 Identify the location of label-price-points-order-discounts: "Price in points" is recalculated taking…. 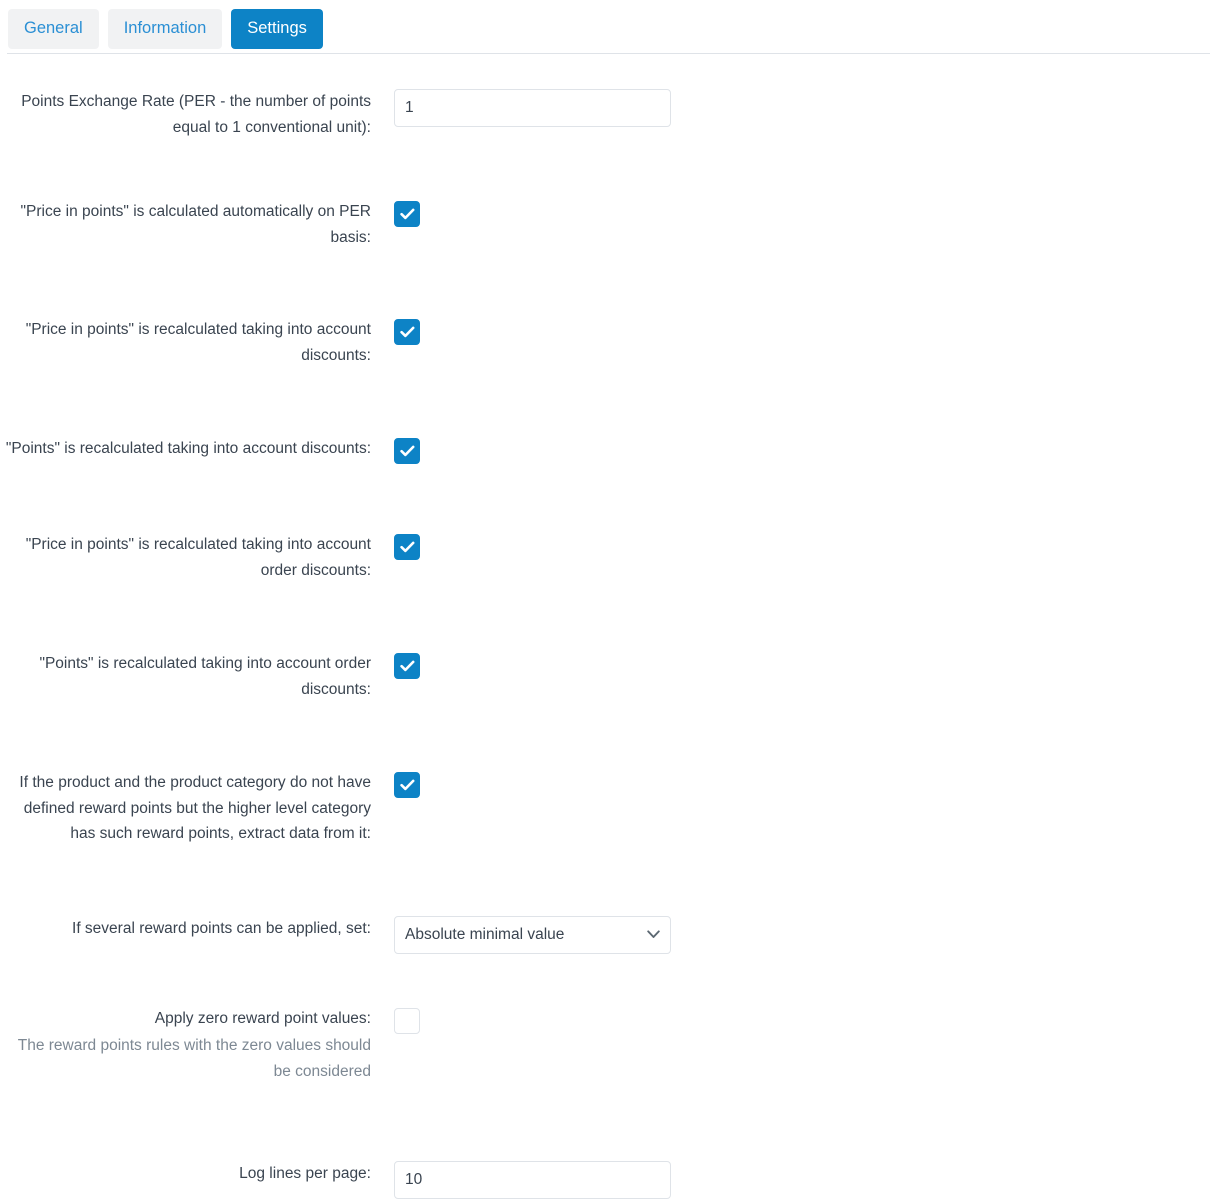
(198, 557).